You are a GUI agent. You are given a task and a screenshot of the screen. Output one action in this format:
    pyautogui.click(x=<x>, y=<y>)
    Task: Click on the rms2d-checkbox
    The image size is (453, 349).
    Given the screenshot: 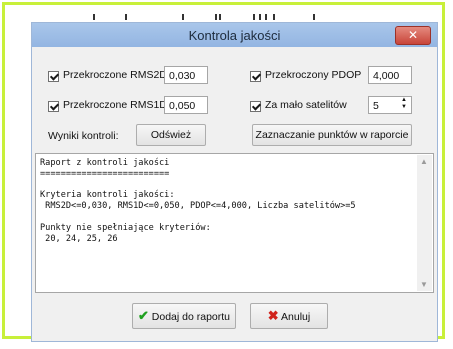 What is the action you would take?
    pyautogui.click(x=53, y=76)
    